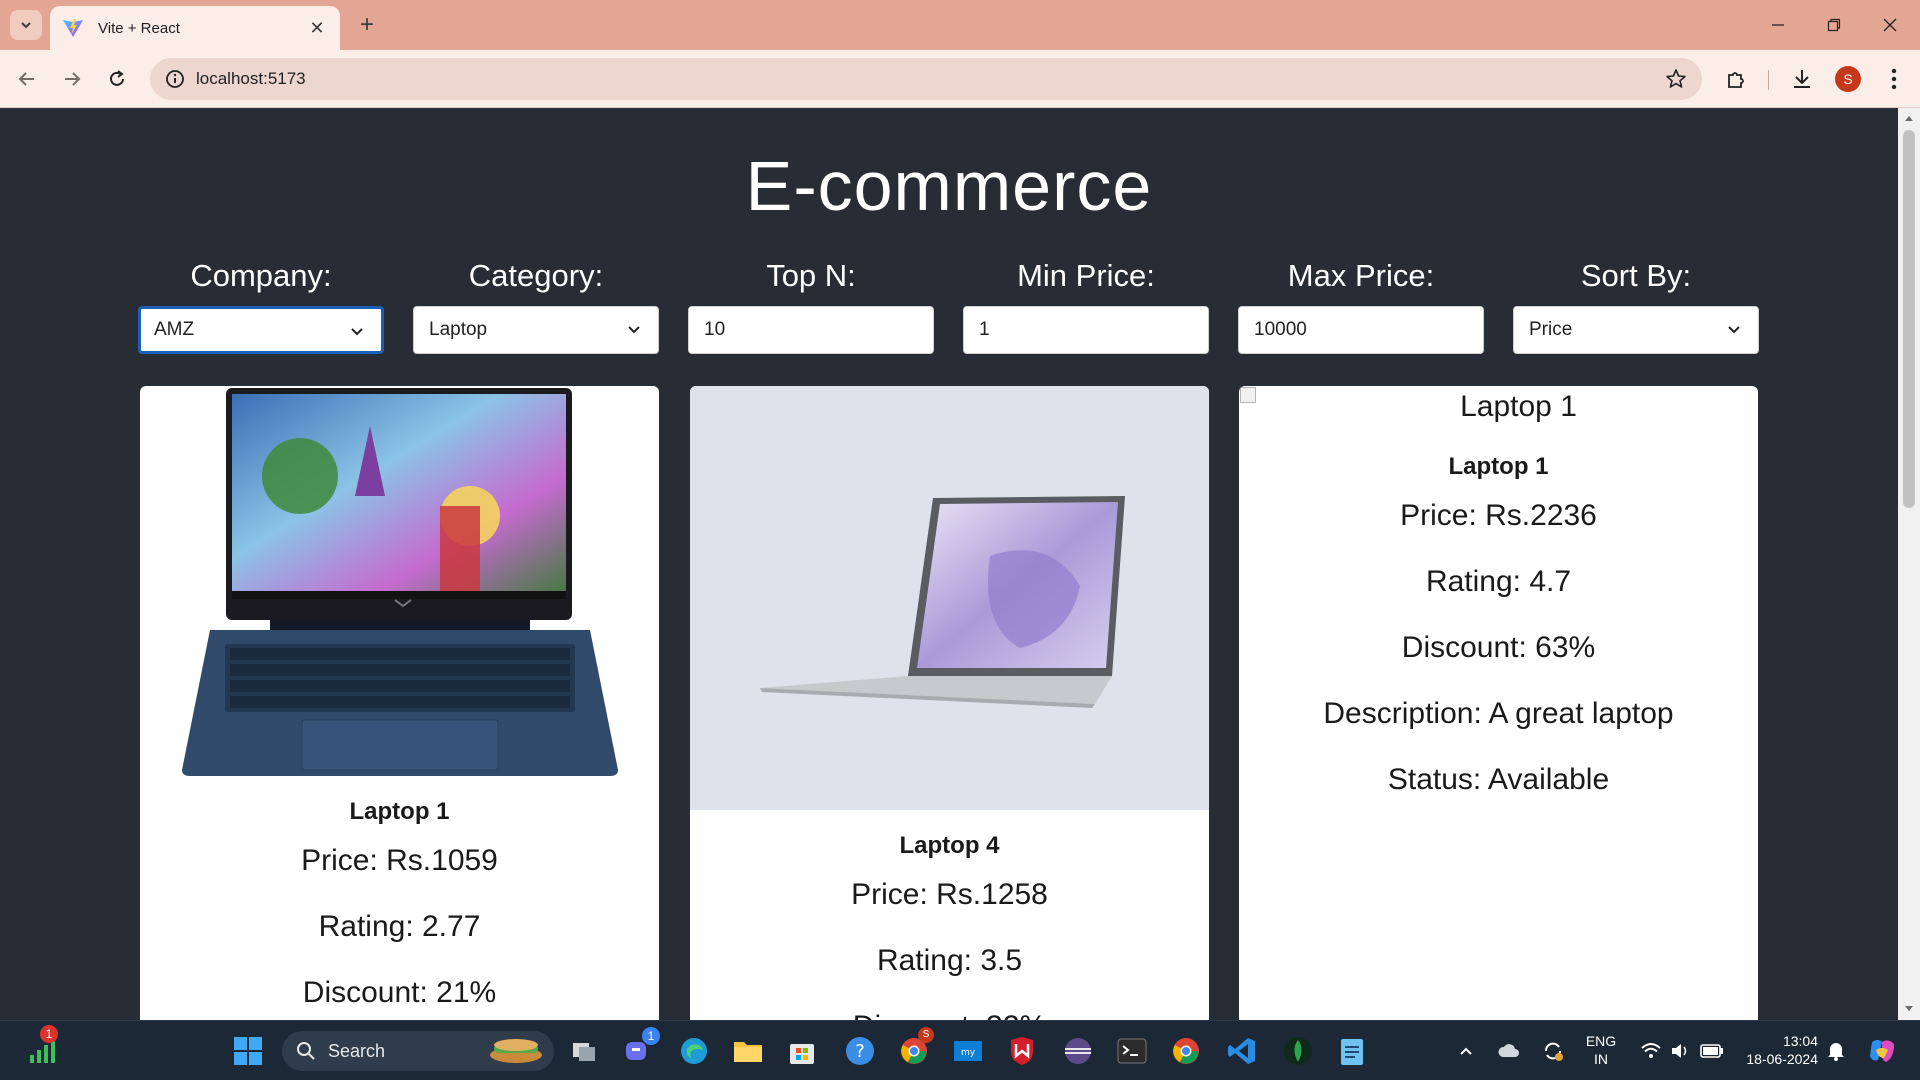 The image size is (1920, 1080). I want to click on search-highlight-icon, so click(516, 1051).